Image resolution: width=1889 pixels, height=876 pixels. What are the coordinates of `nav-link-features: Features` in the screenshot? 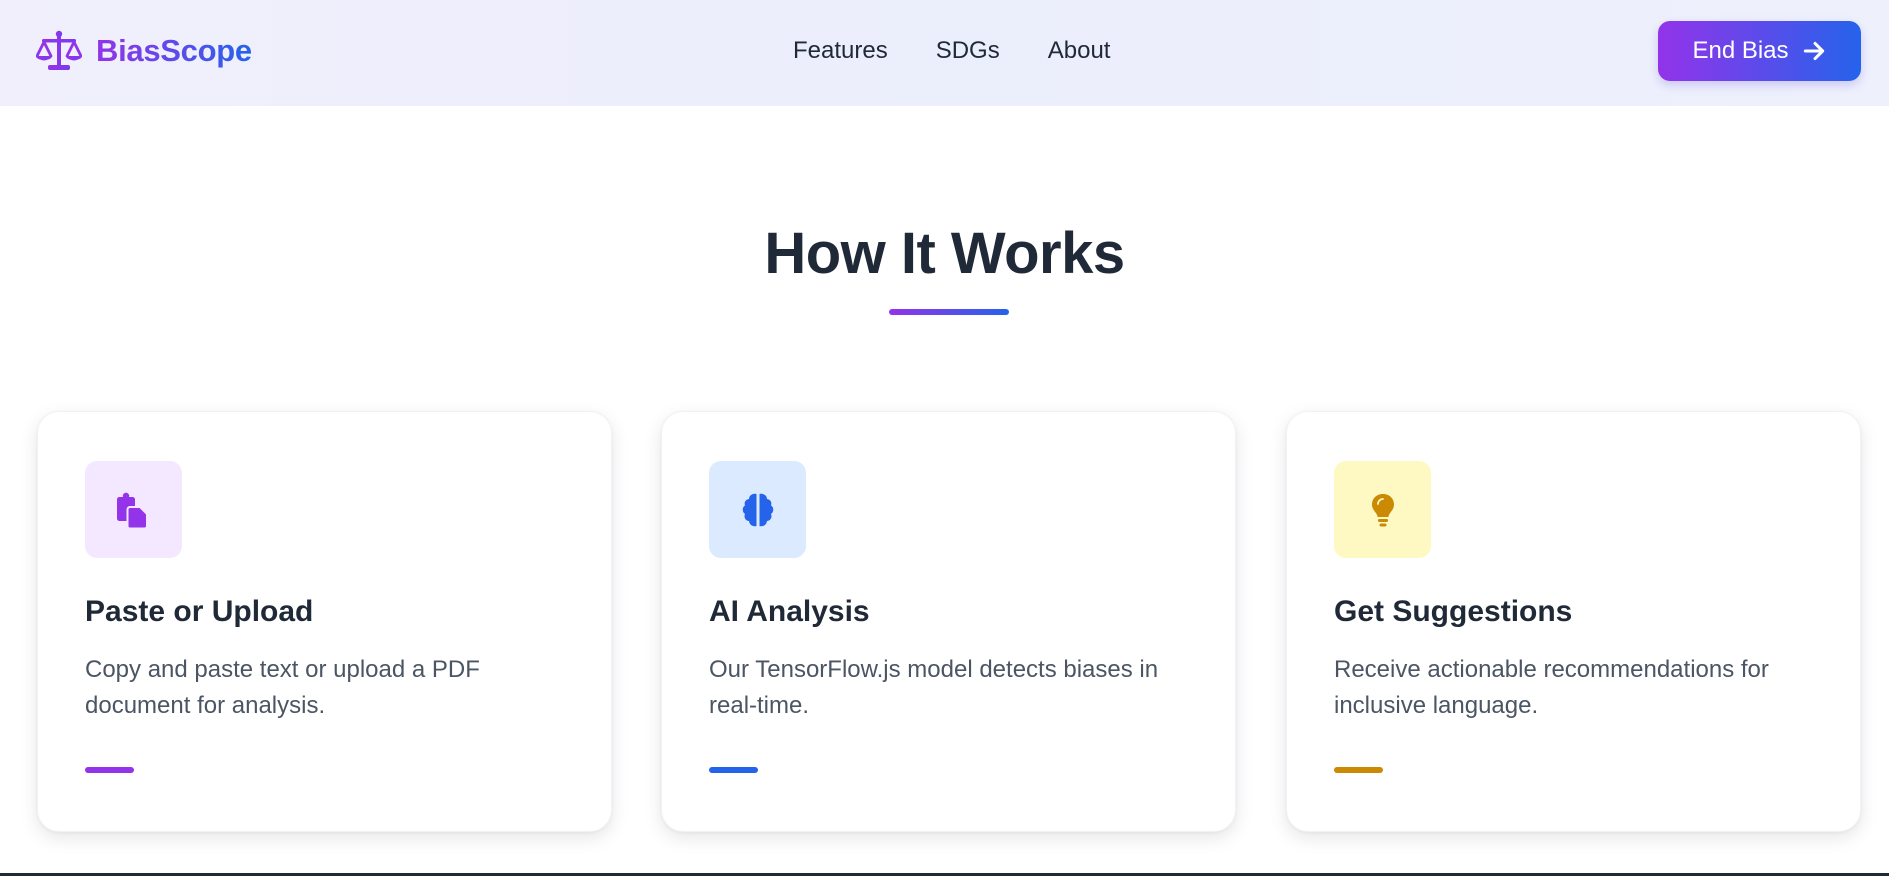 It's located at (840, 51).